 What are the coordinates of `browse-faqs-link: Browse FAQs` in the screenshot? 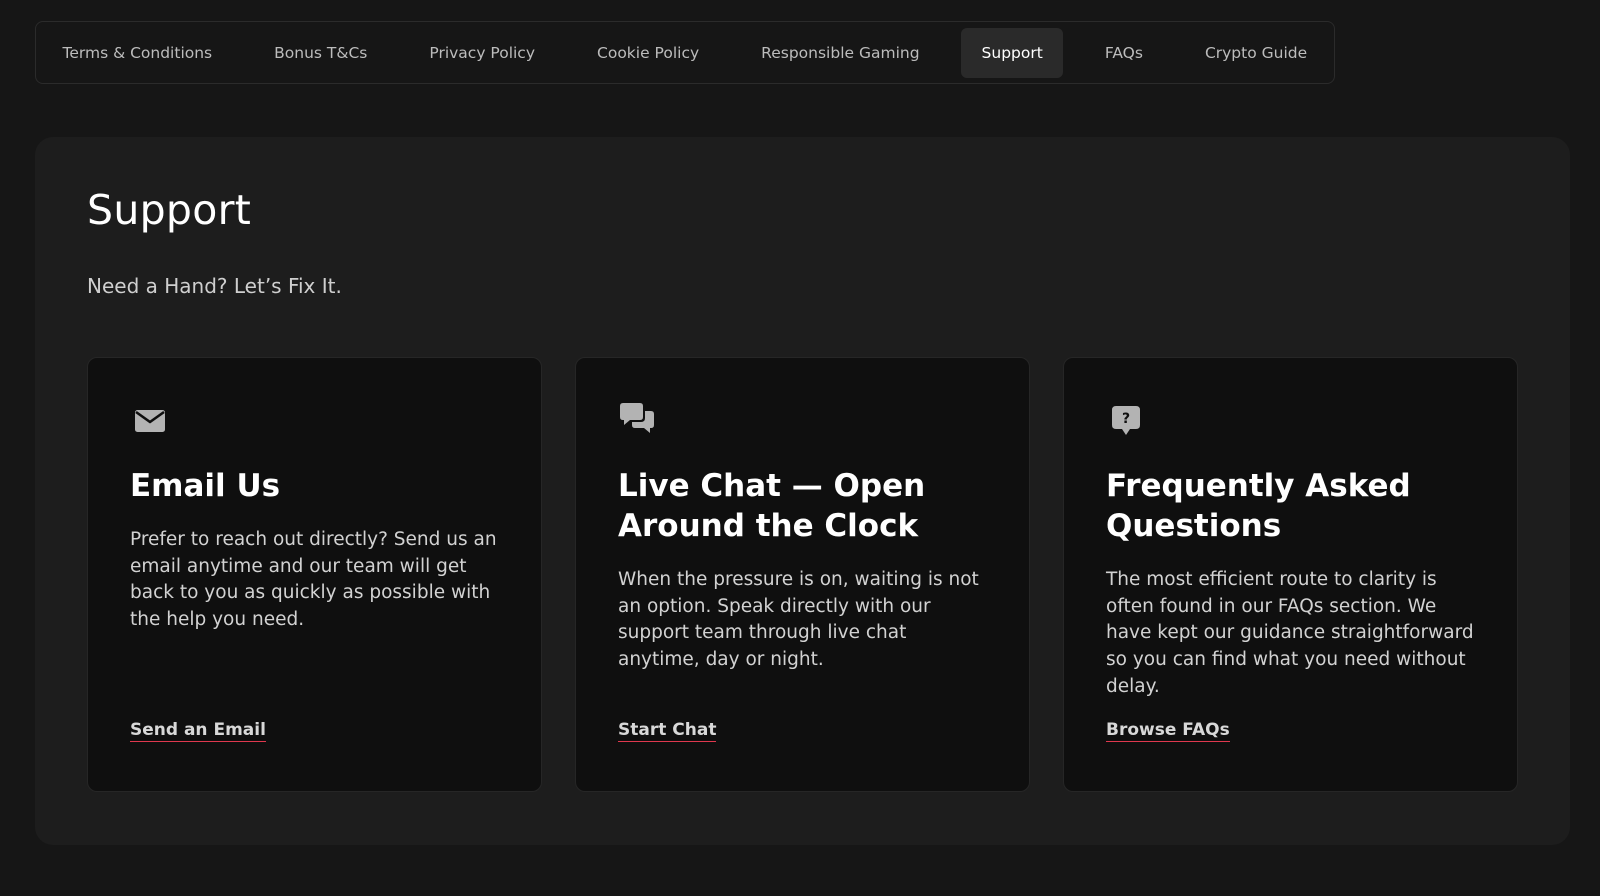 It's located at (1168, 731).